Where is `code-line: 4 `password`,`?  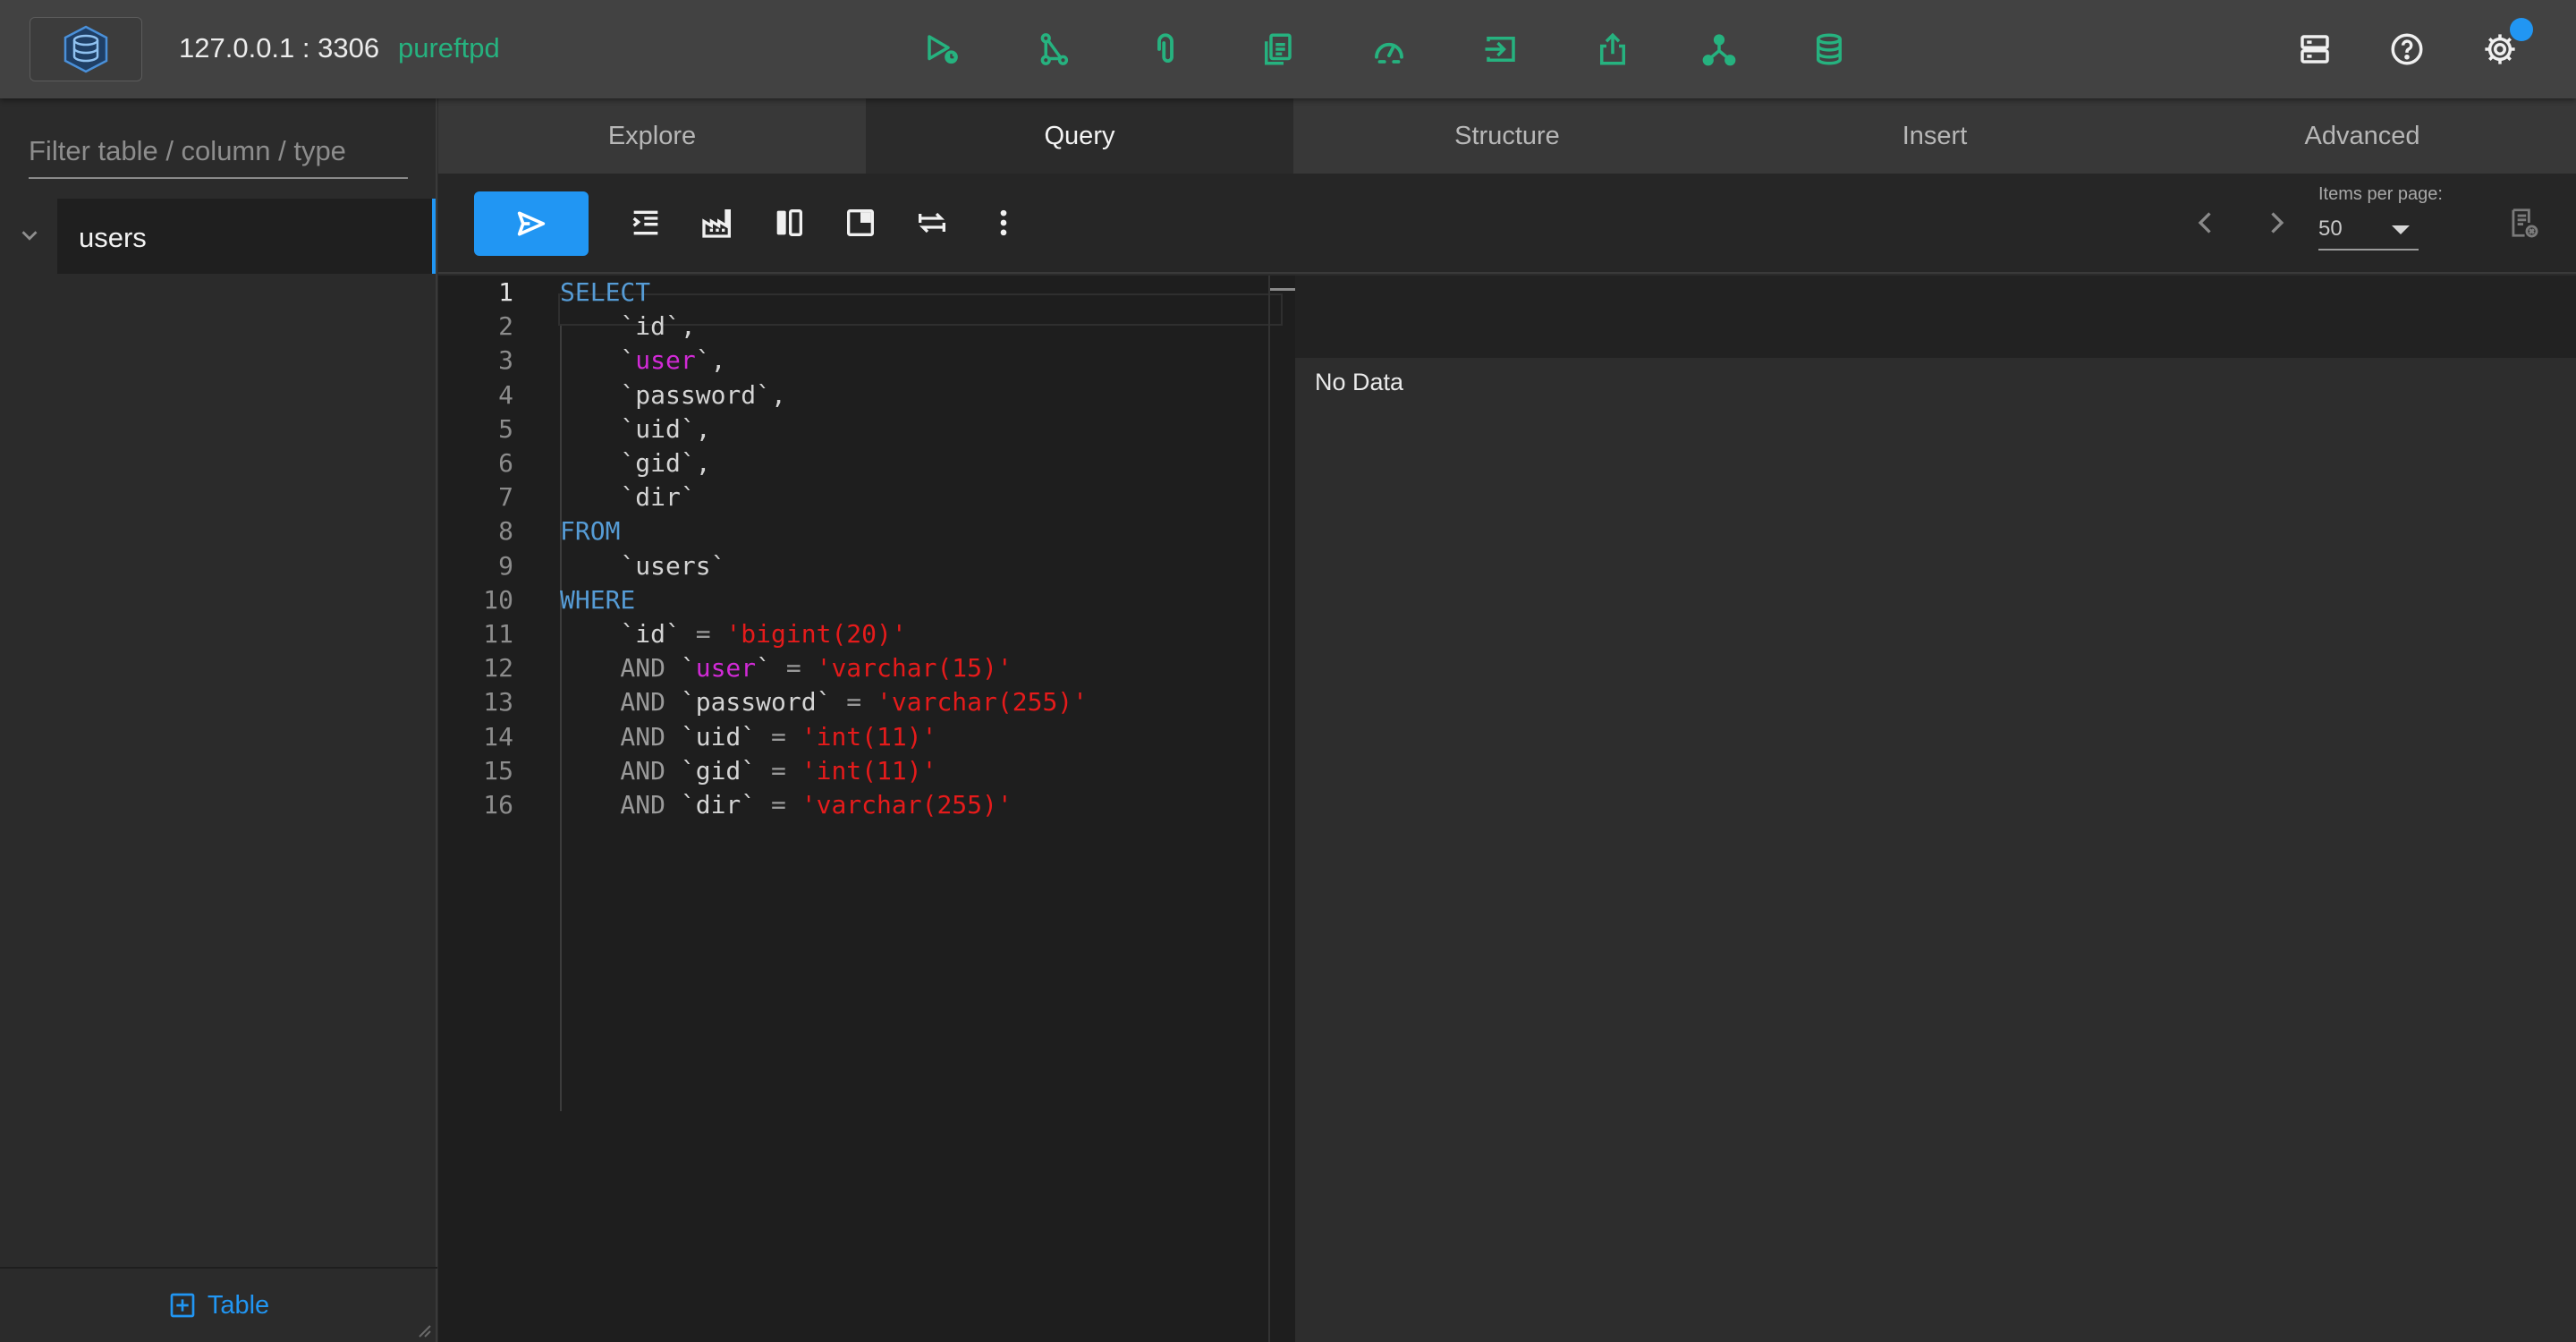 code-line: 4 `password`, is located at coordinates (849, 395).